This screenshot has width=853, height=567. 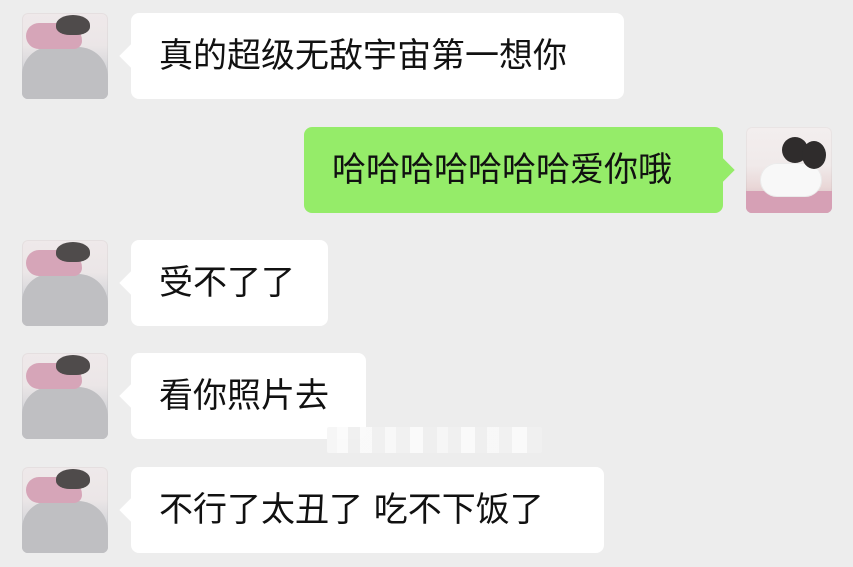 I want to click on user-avatar, so click(x=789, y=170).